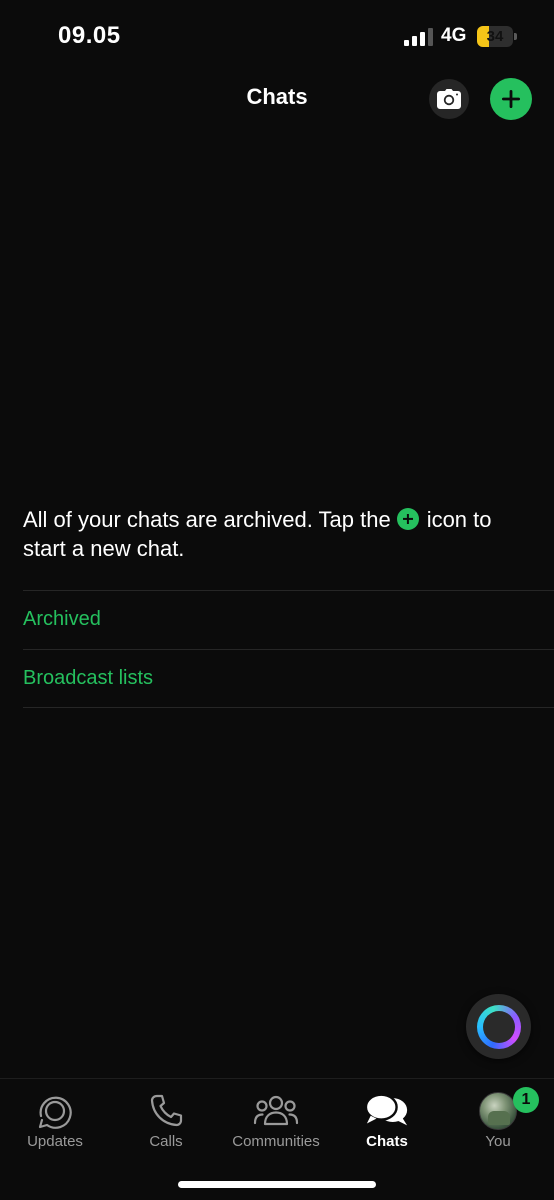 This screenshot has height=1200, width=554. Describe the element at coordinates (88, 678) in the screenshot. I see `broadcast-lists-link: Broadcast lists` at that location.